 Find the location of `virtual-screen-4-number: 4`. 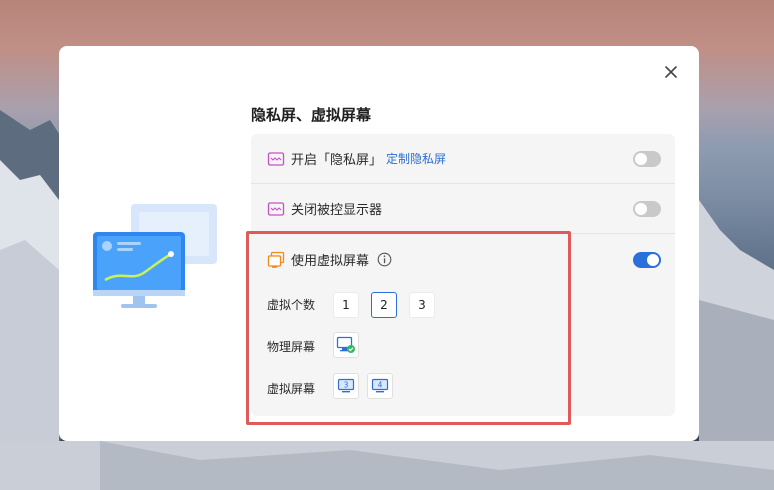

virtual-screen-4-number: 4 is located at coordinates (380, 385).